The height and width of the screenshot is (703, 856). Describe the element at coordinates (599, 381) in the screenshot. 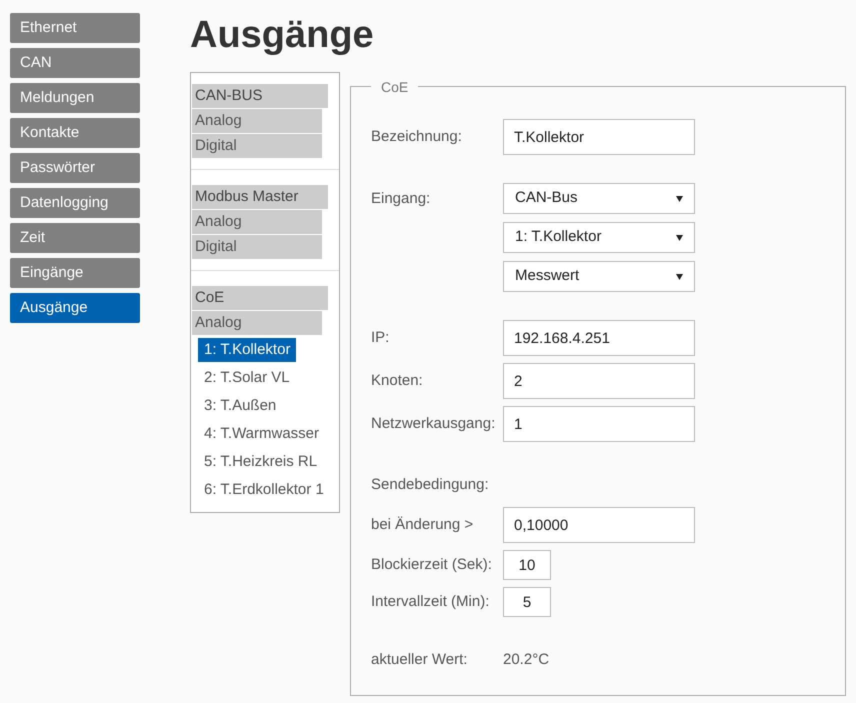

I see `input-field: 2` at that location.